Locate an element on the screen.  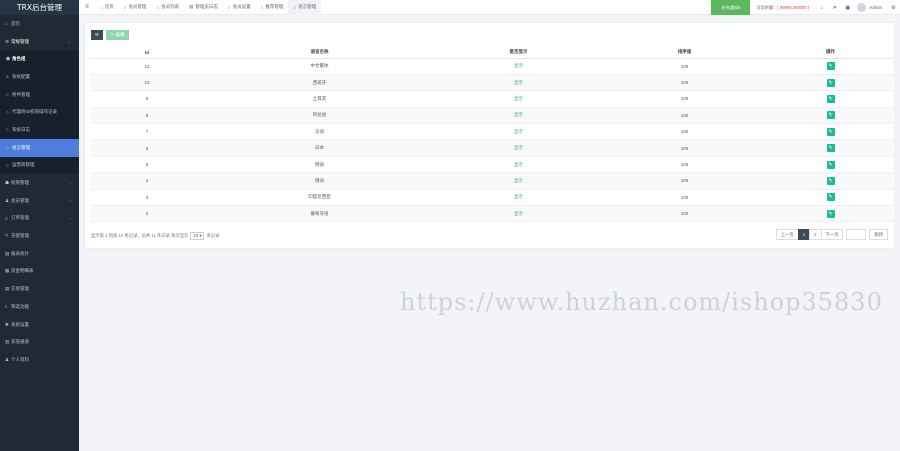
chevron-left-icon: ‹ is located at coordinates (70, 183).